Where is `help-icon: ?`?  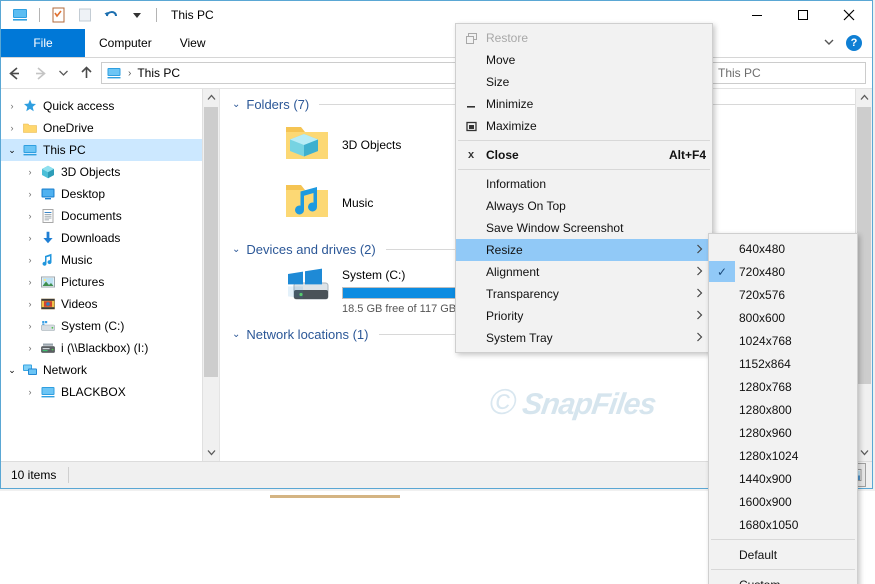 help-icon: ? is located at coordinates (854, 43).